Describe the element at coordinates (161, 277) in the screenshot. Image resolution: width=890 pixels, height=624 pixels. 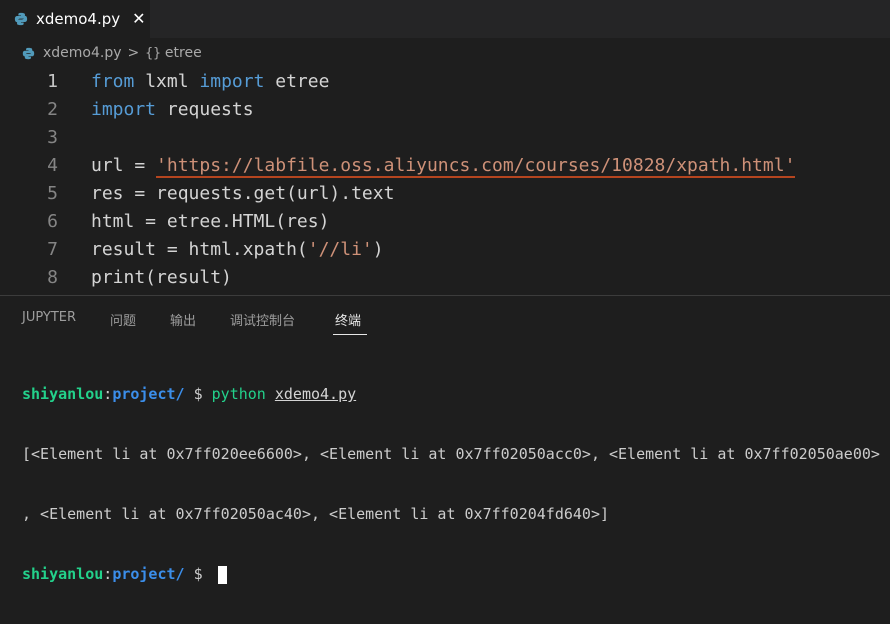
I see `code-text: print(result)` at that location.